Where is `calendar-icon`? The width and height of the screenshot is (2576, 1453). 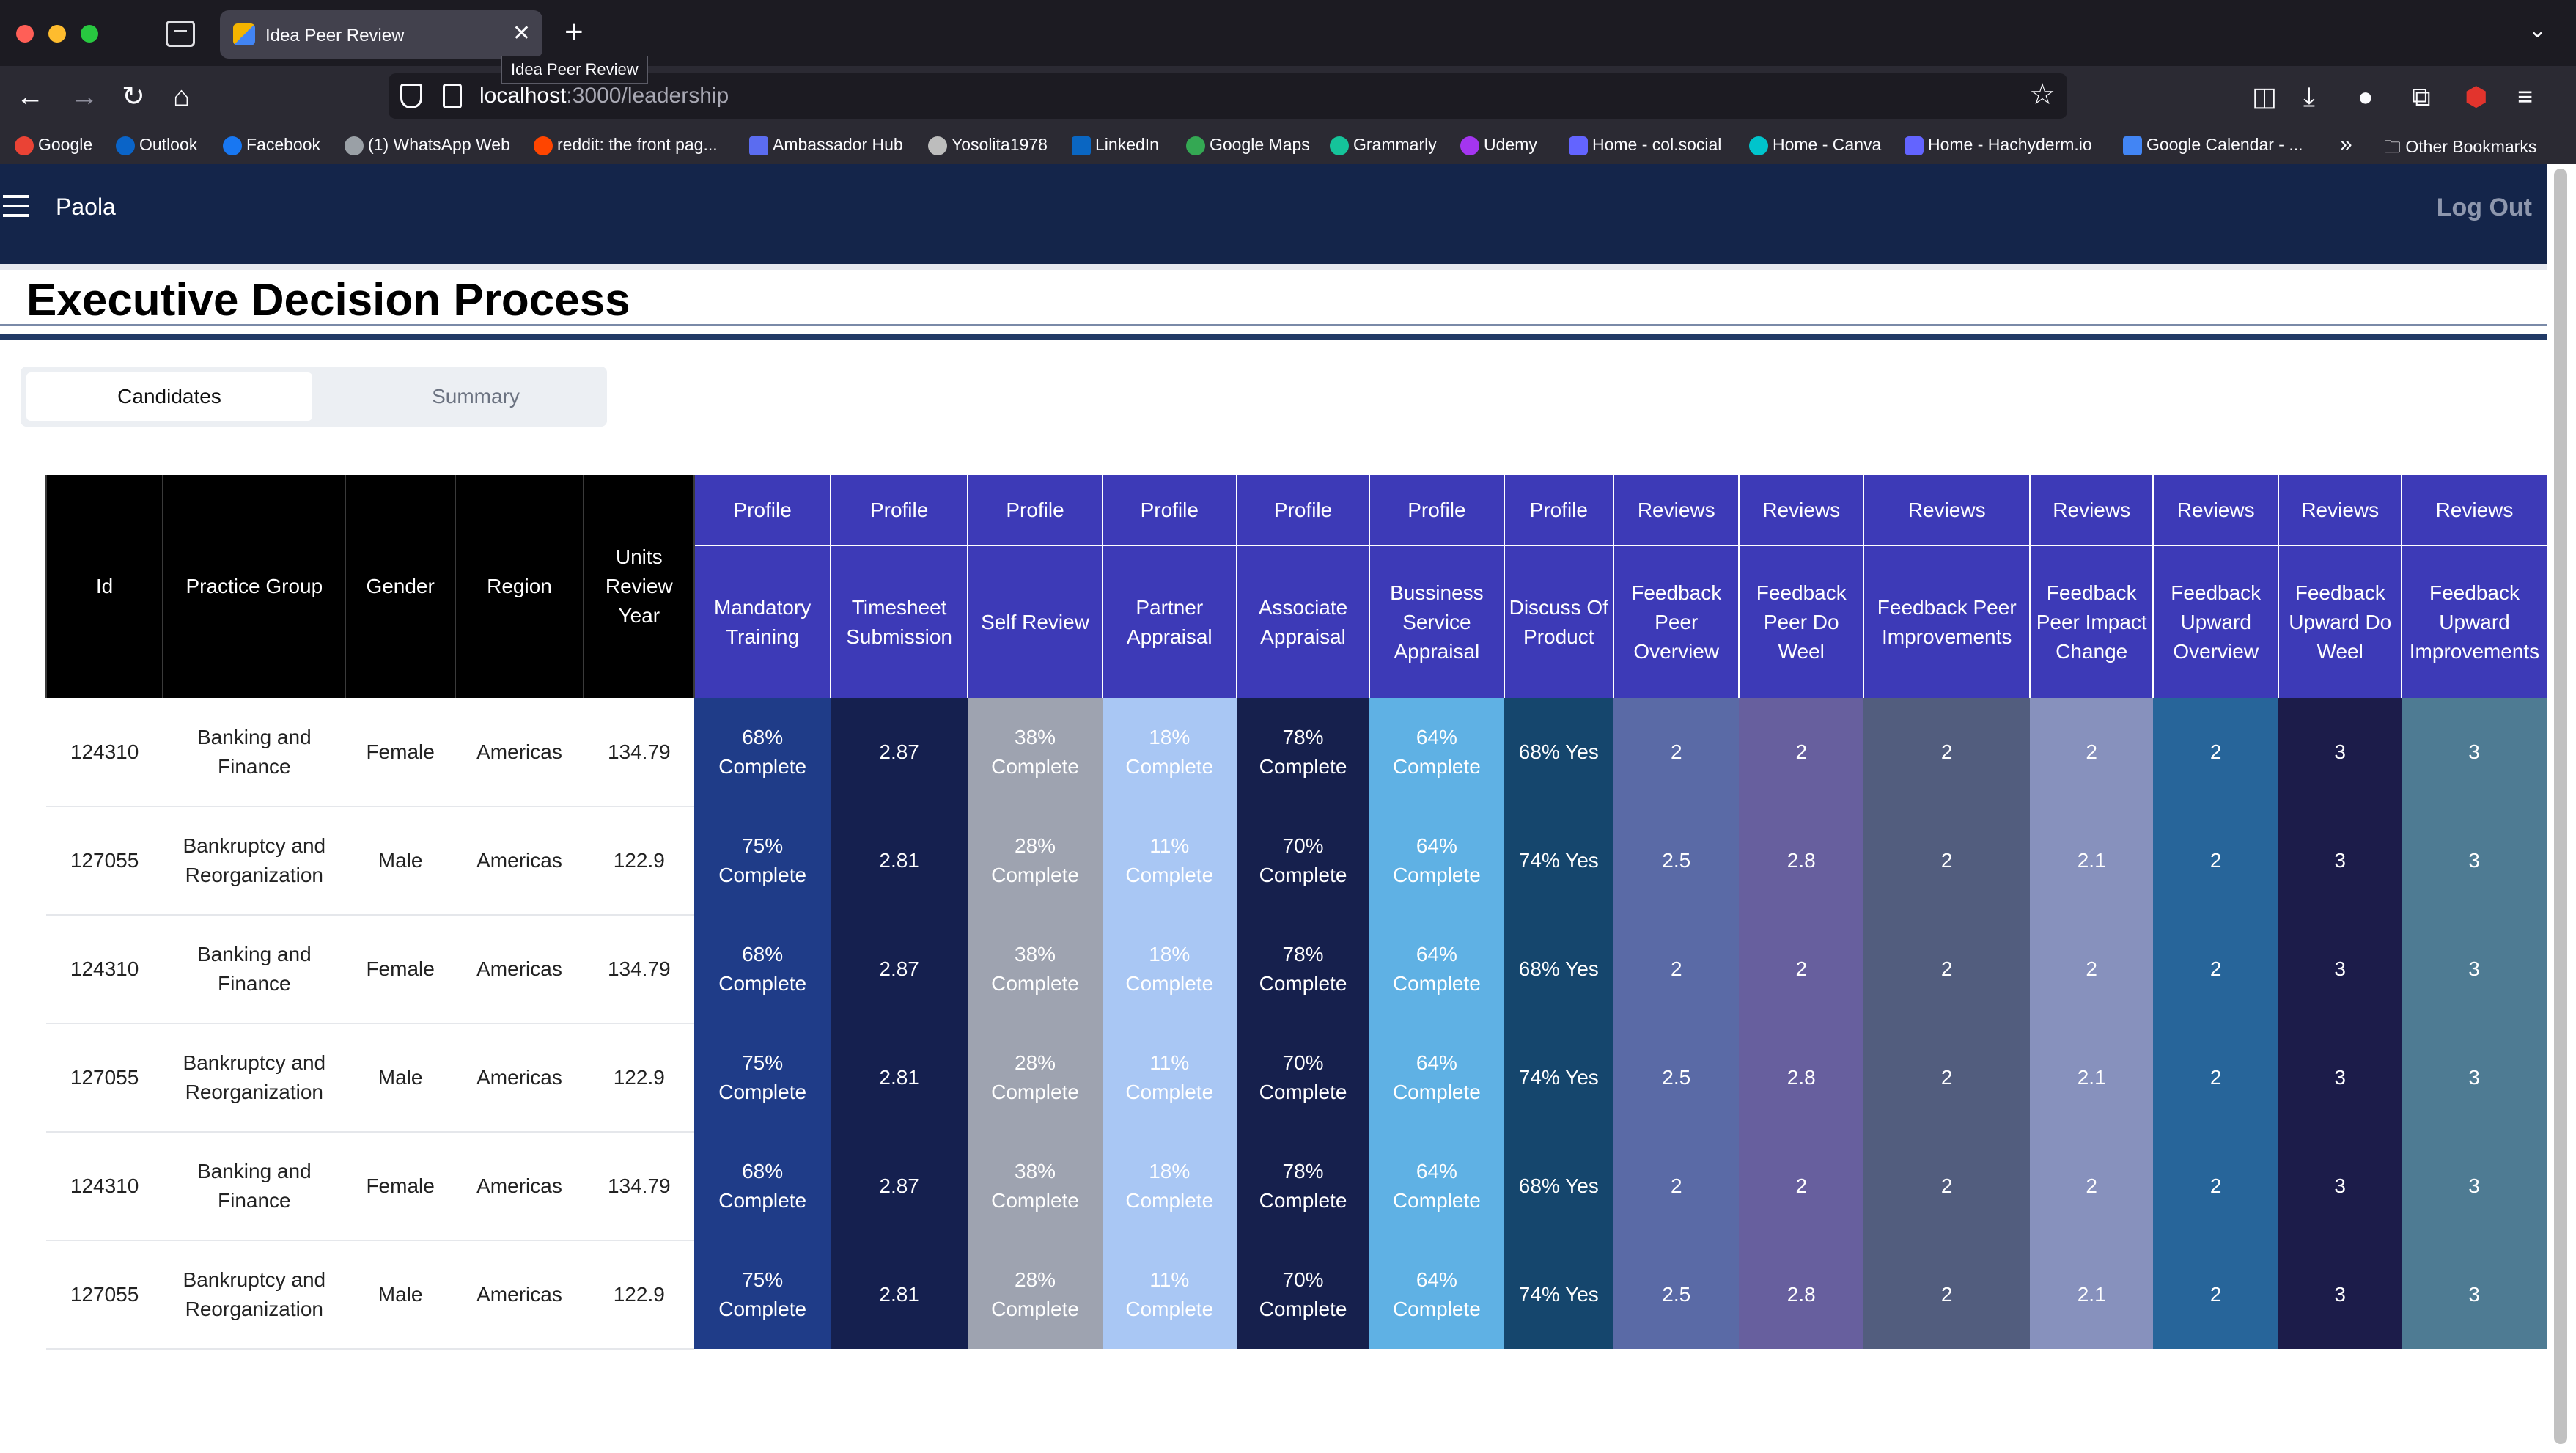 calendar-icon is located at coordinates (2132, 145).